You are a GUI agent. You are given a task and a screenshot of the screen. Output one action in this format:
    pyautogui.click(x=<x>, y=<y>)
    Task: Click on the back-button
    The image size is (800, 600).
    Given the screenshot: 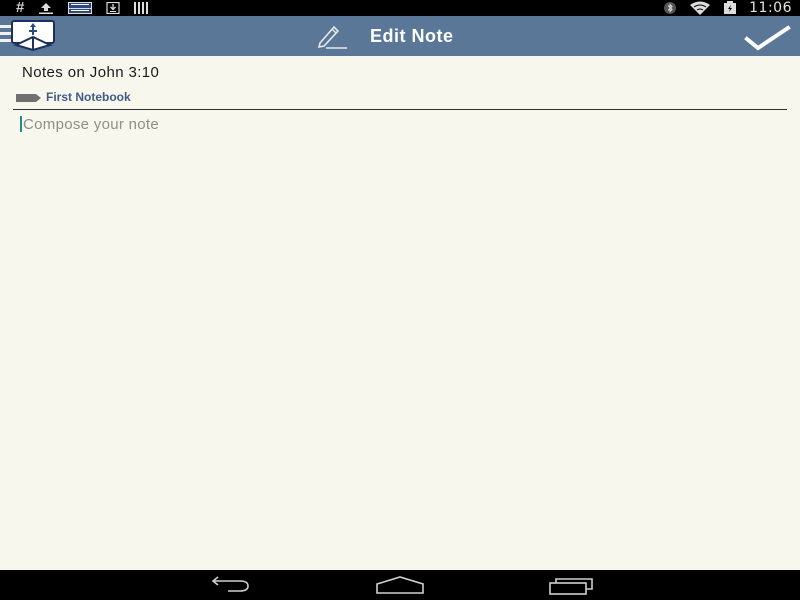 What is the action you would take?
    pyautogui.click(x=229, y=585)
    